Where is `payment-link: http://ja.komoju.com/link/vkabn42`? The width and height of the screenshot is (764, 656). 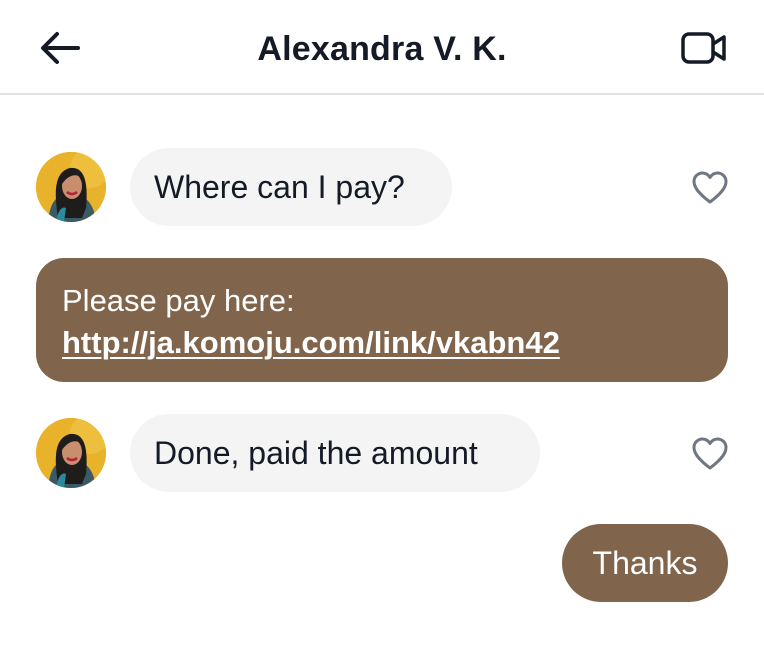 payment-link: http://ja.komoju.com/link/vkabn42 is located at coordinates (311, 343).